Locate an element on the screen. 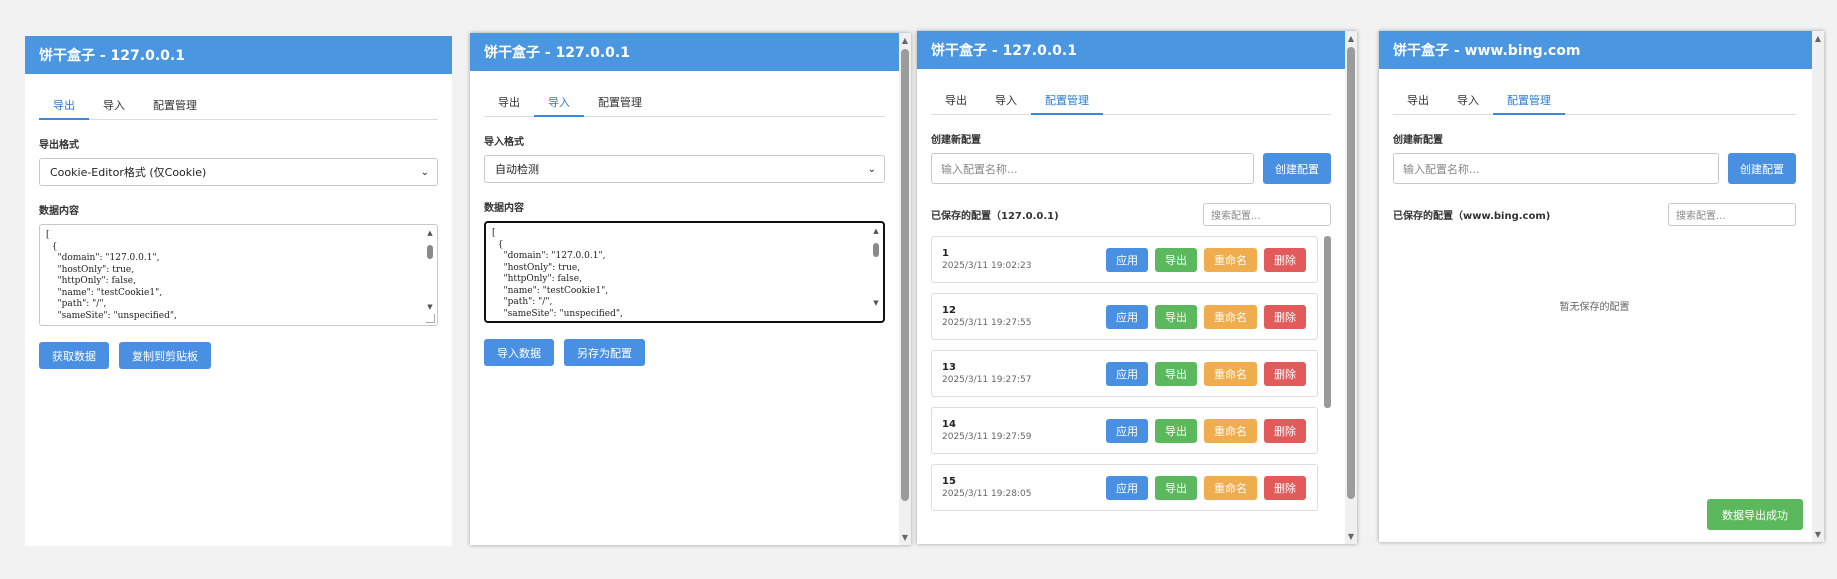 This screenshot has height=579, width=1837. config-name: 15 is located at coordinates (949, 481).